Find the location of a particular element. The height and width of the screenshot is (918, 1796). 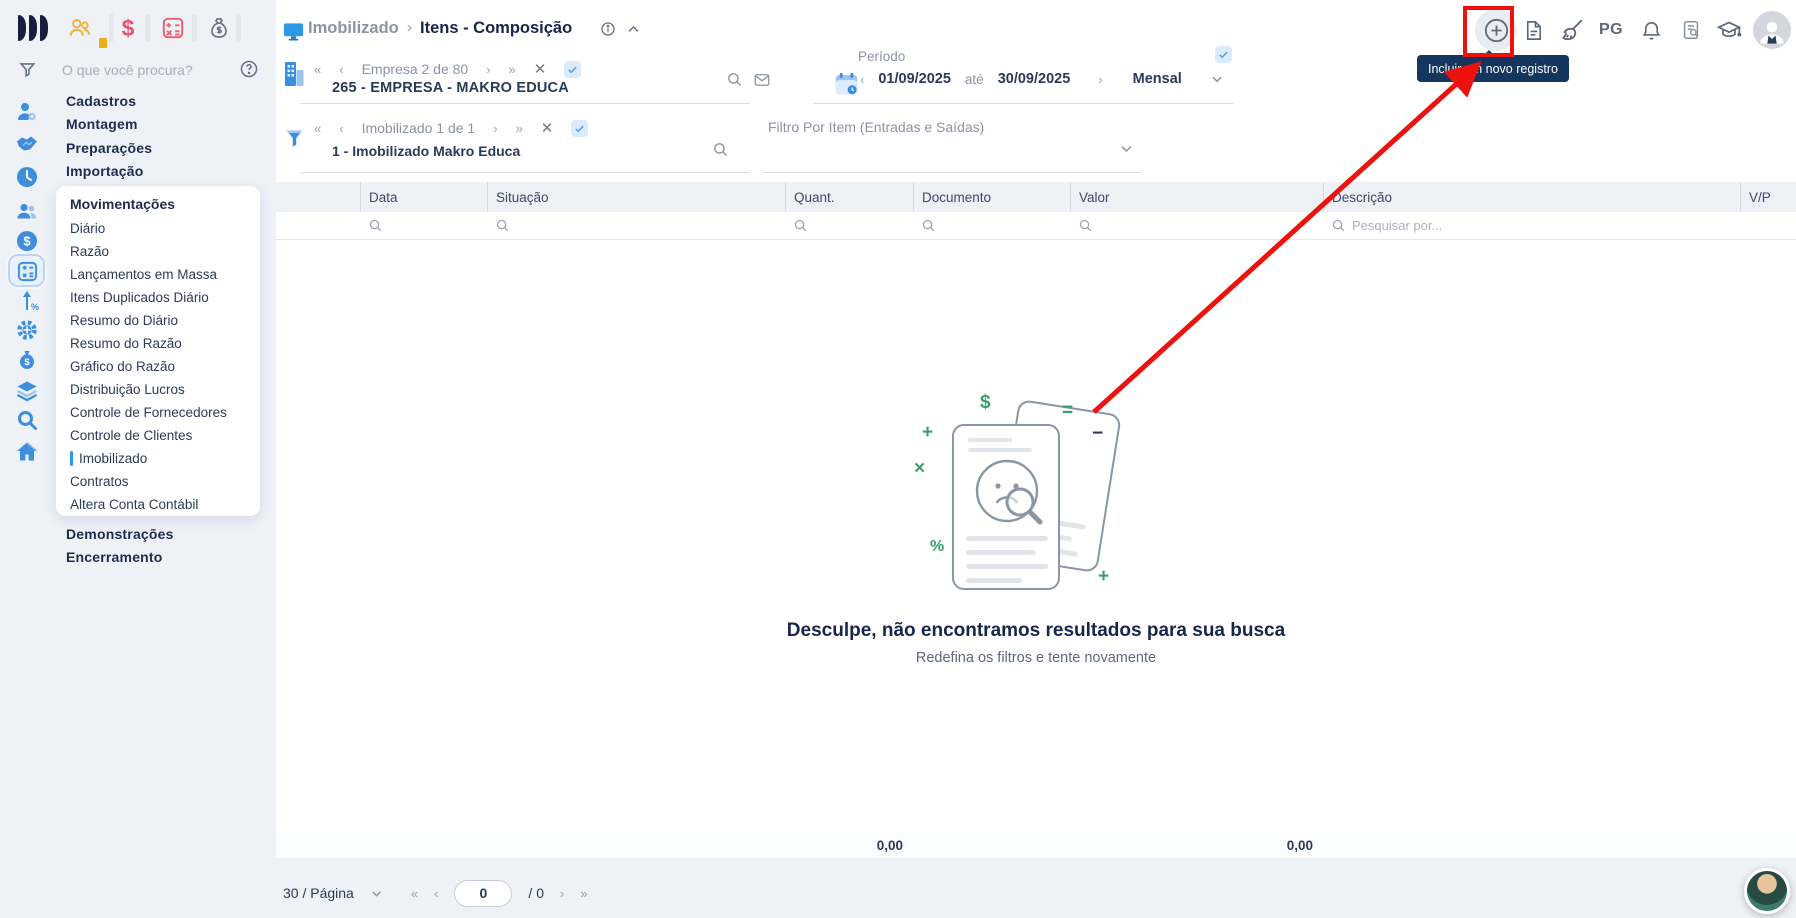

record-field-underline is located at coordinates (525, 172).